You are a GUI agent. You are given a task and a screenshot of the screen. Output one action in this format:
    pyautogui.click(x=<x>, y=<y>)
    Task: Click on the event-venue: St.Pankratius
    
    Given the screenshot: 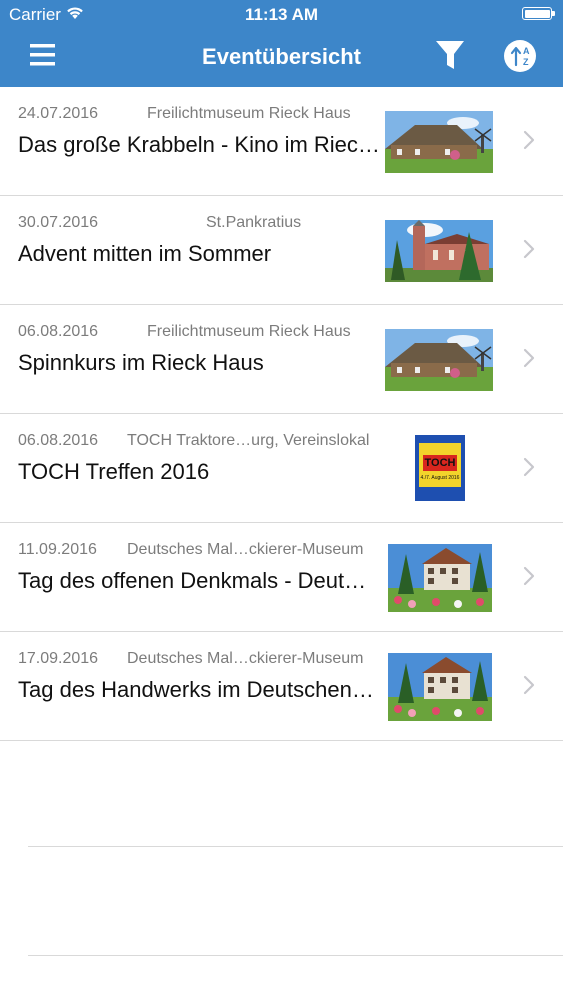 What is the action you would take?
    pyautogui.click(x=254, y=222)
    